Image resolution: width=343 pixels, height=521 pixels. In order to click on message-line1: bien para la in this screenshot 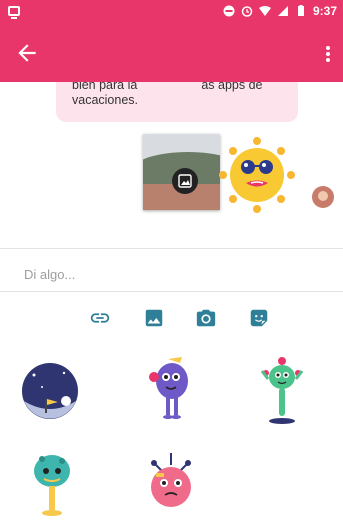, I will do `click(105, 87)`.